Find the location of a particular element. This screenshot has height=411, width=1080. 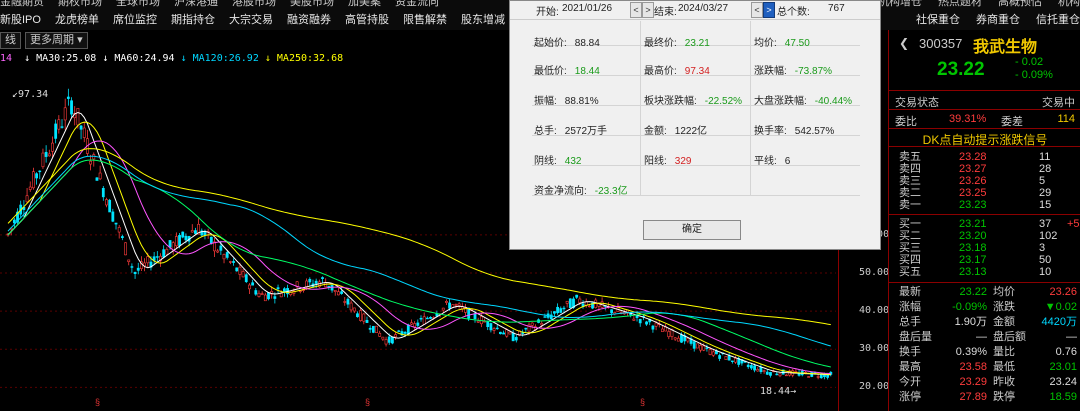

period-tabs: 线 更多周期 ▾ is located at coordinates (44, 40).